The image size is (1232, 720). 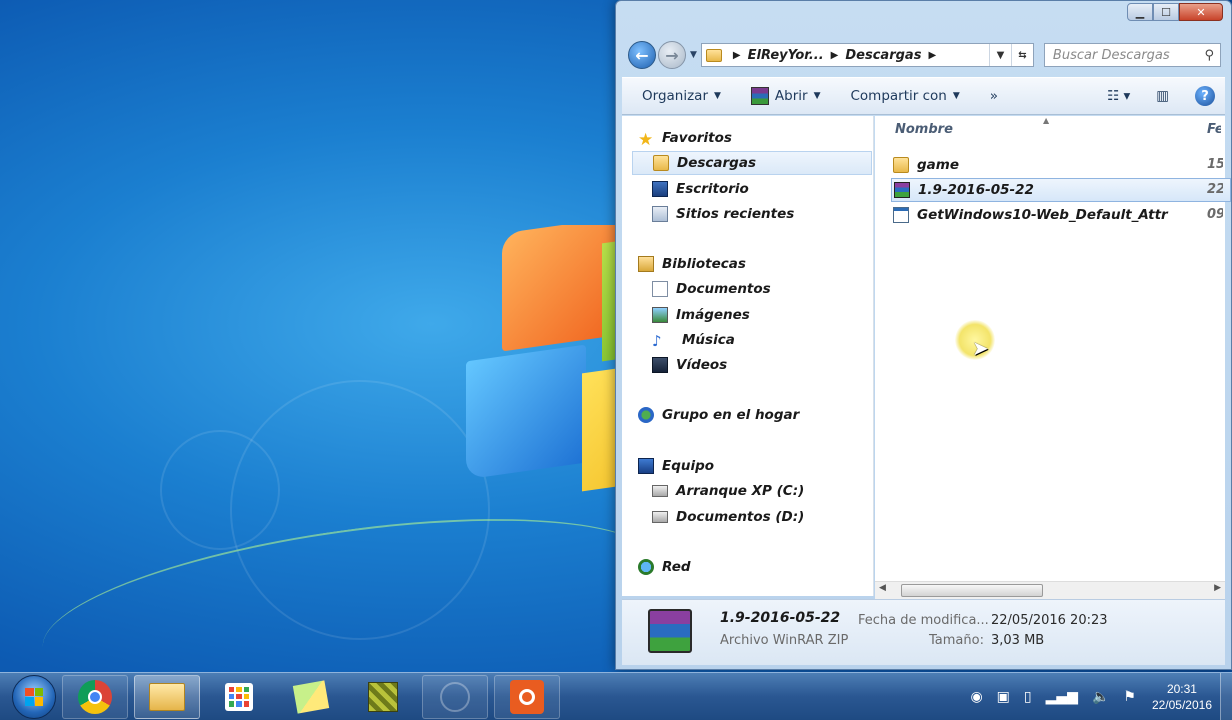 What do you see at coordinates (883, 55) in the screenshot?
I see `breadcrumb-descargas: Descargas` at bounding box center [883, 55].